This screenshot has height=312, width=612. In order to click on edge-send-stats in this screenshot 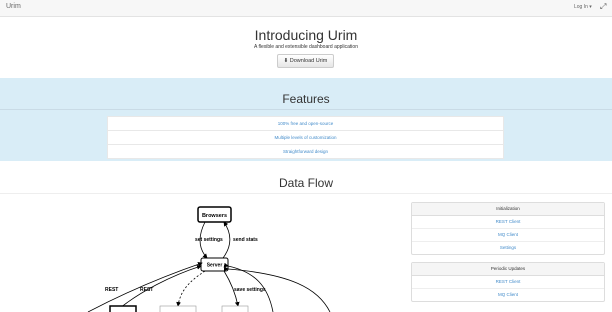, I will do `click(226, 240)`.